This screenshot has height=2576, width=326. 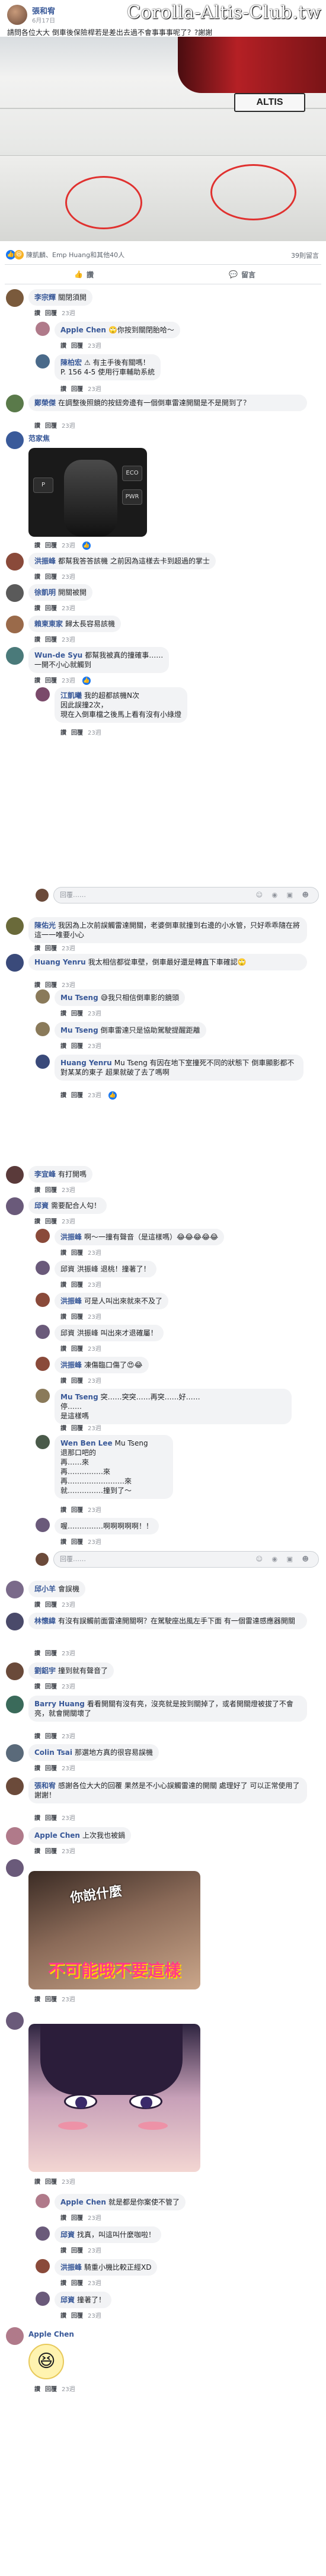 I want to click on author-avatar, so click(x=17, y=15).